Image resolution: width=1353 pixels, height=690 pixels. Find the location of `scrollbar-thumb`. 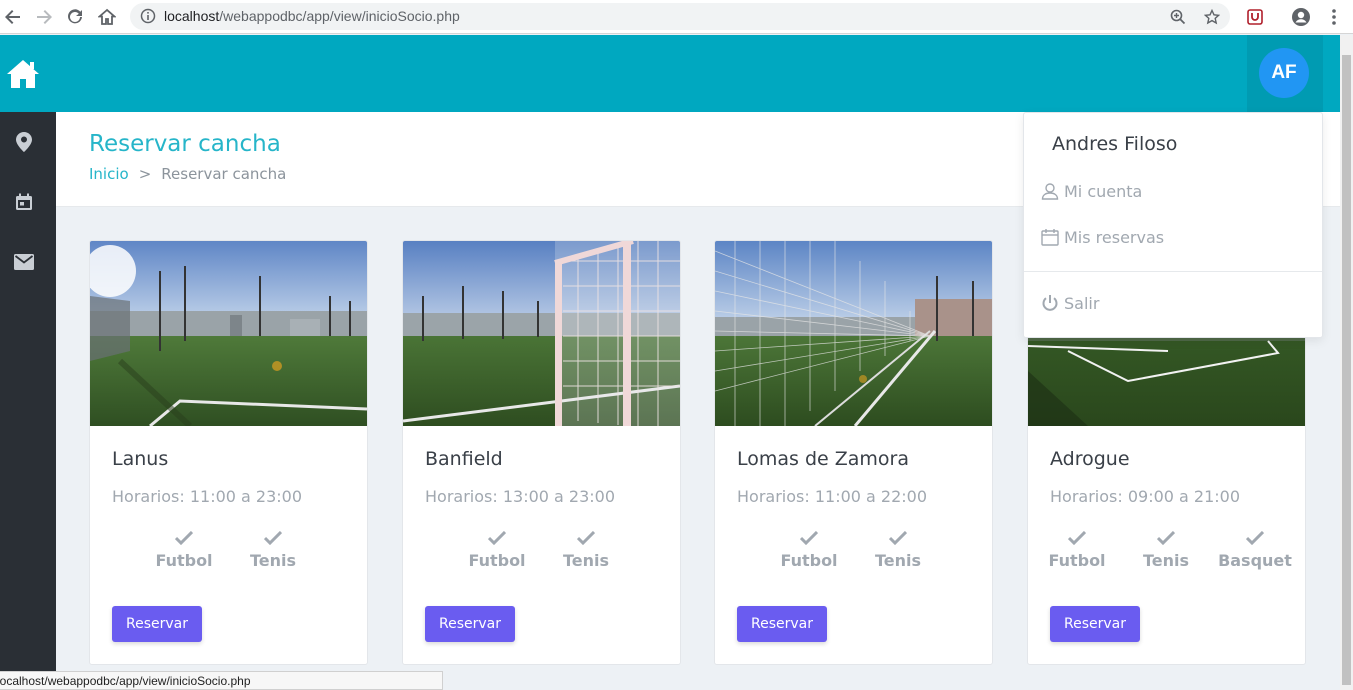

scrollbar-thumb is located at coordinates (1346, 370).